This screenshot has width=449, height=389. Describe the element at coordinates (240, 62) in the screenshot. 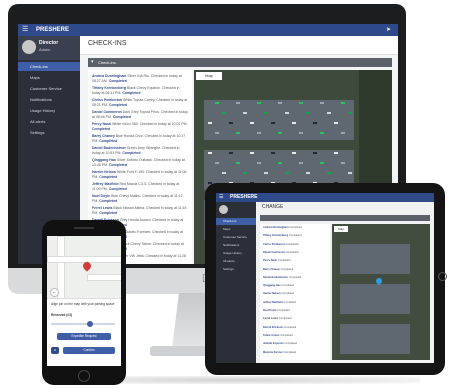

I see `filter-bar: ▾ Check-ins` at that location.